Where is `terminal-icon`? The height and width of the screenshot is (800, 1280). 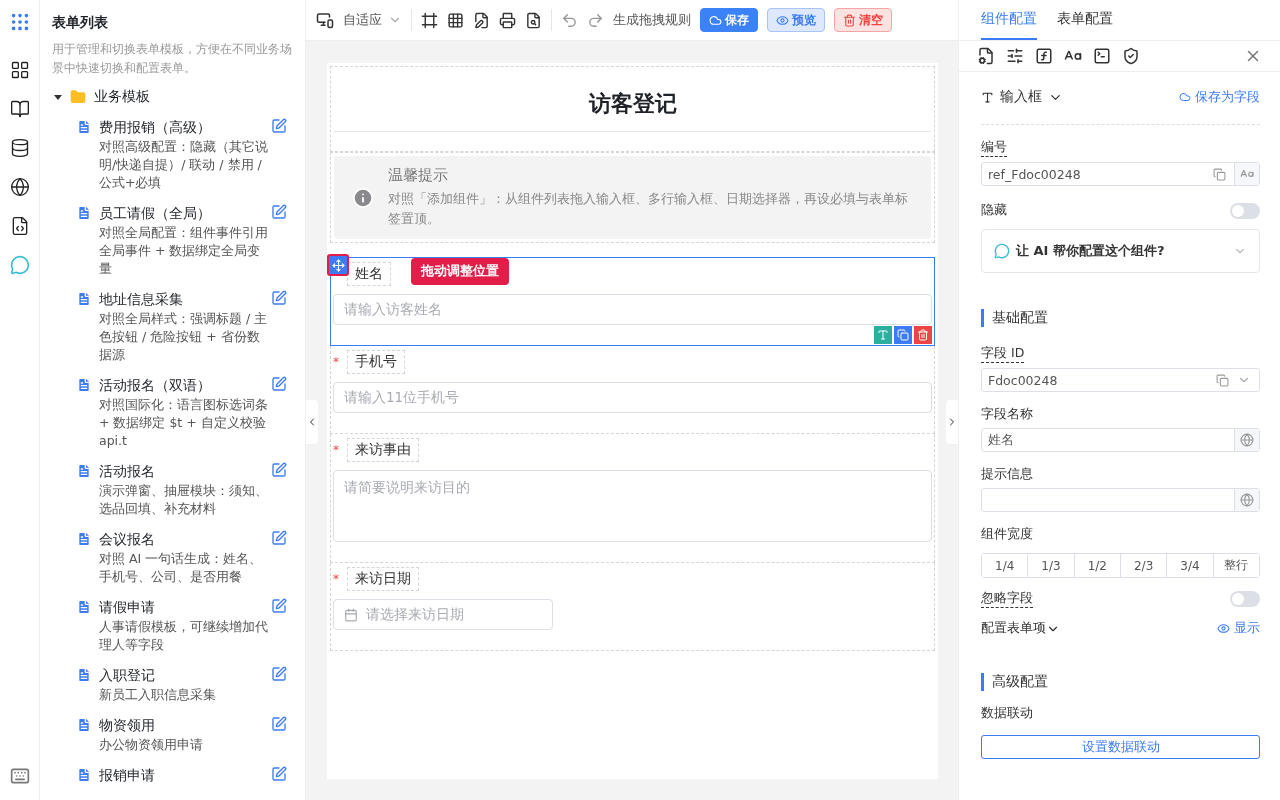 terminal-icon is located at coordinates (1102, 56).